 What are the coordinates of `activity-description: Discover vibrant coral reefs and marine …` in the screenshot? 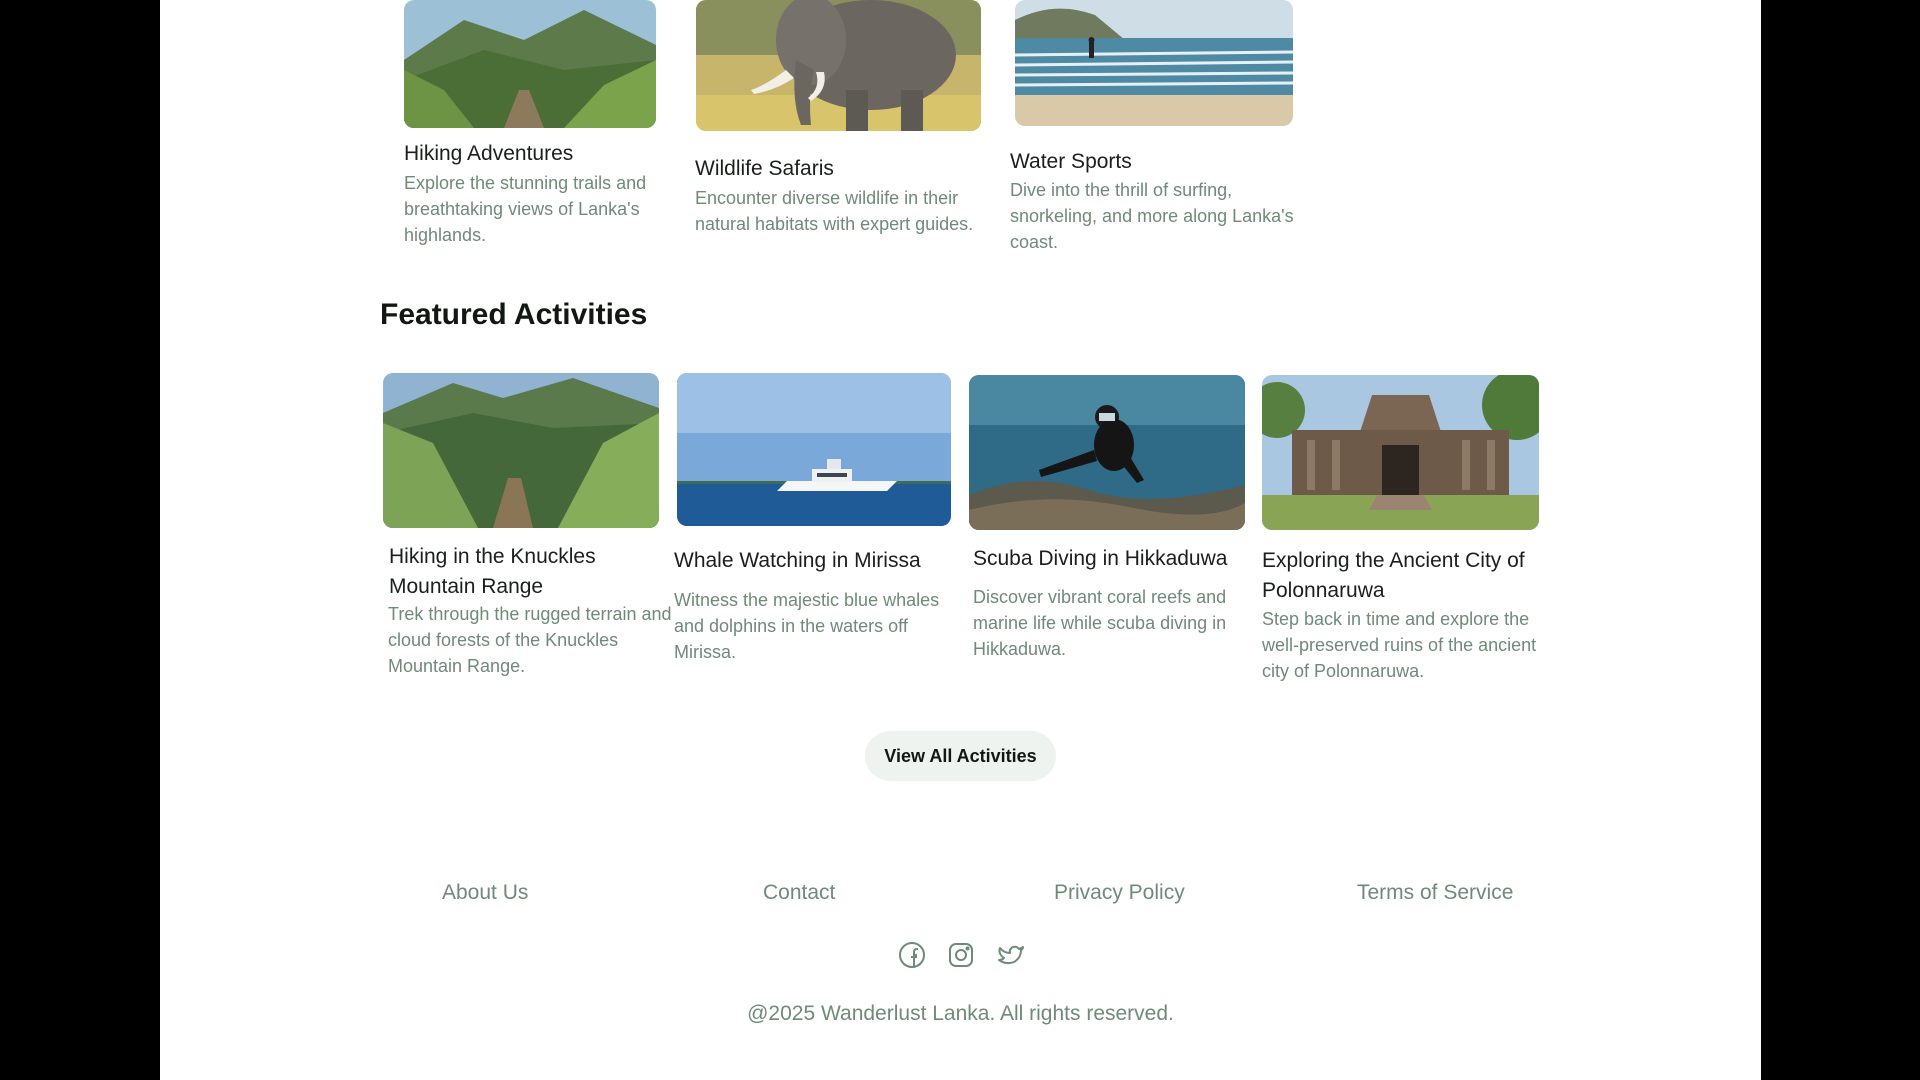 It's located at (1100, 623).